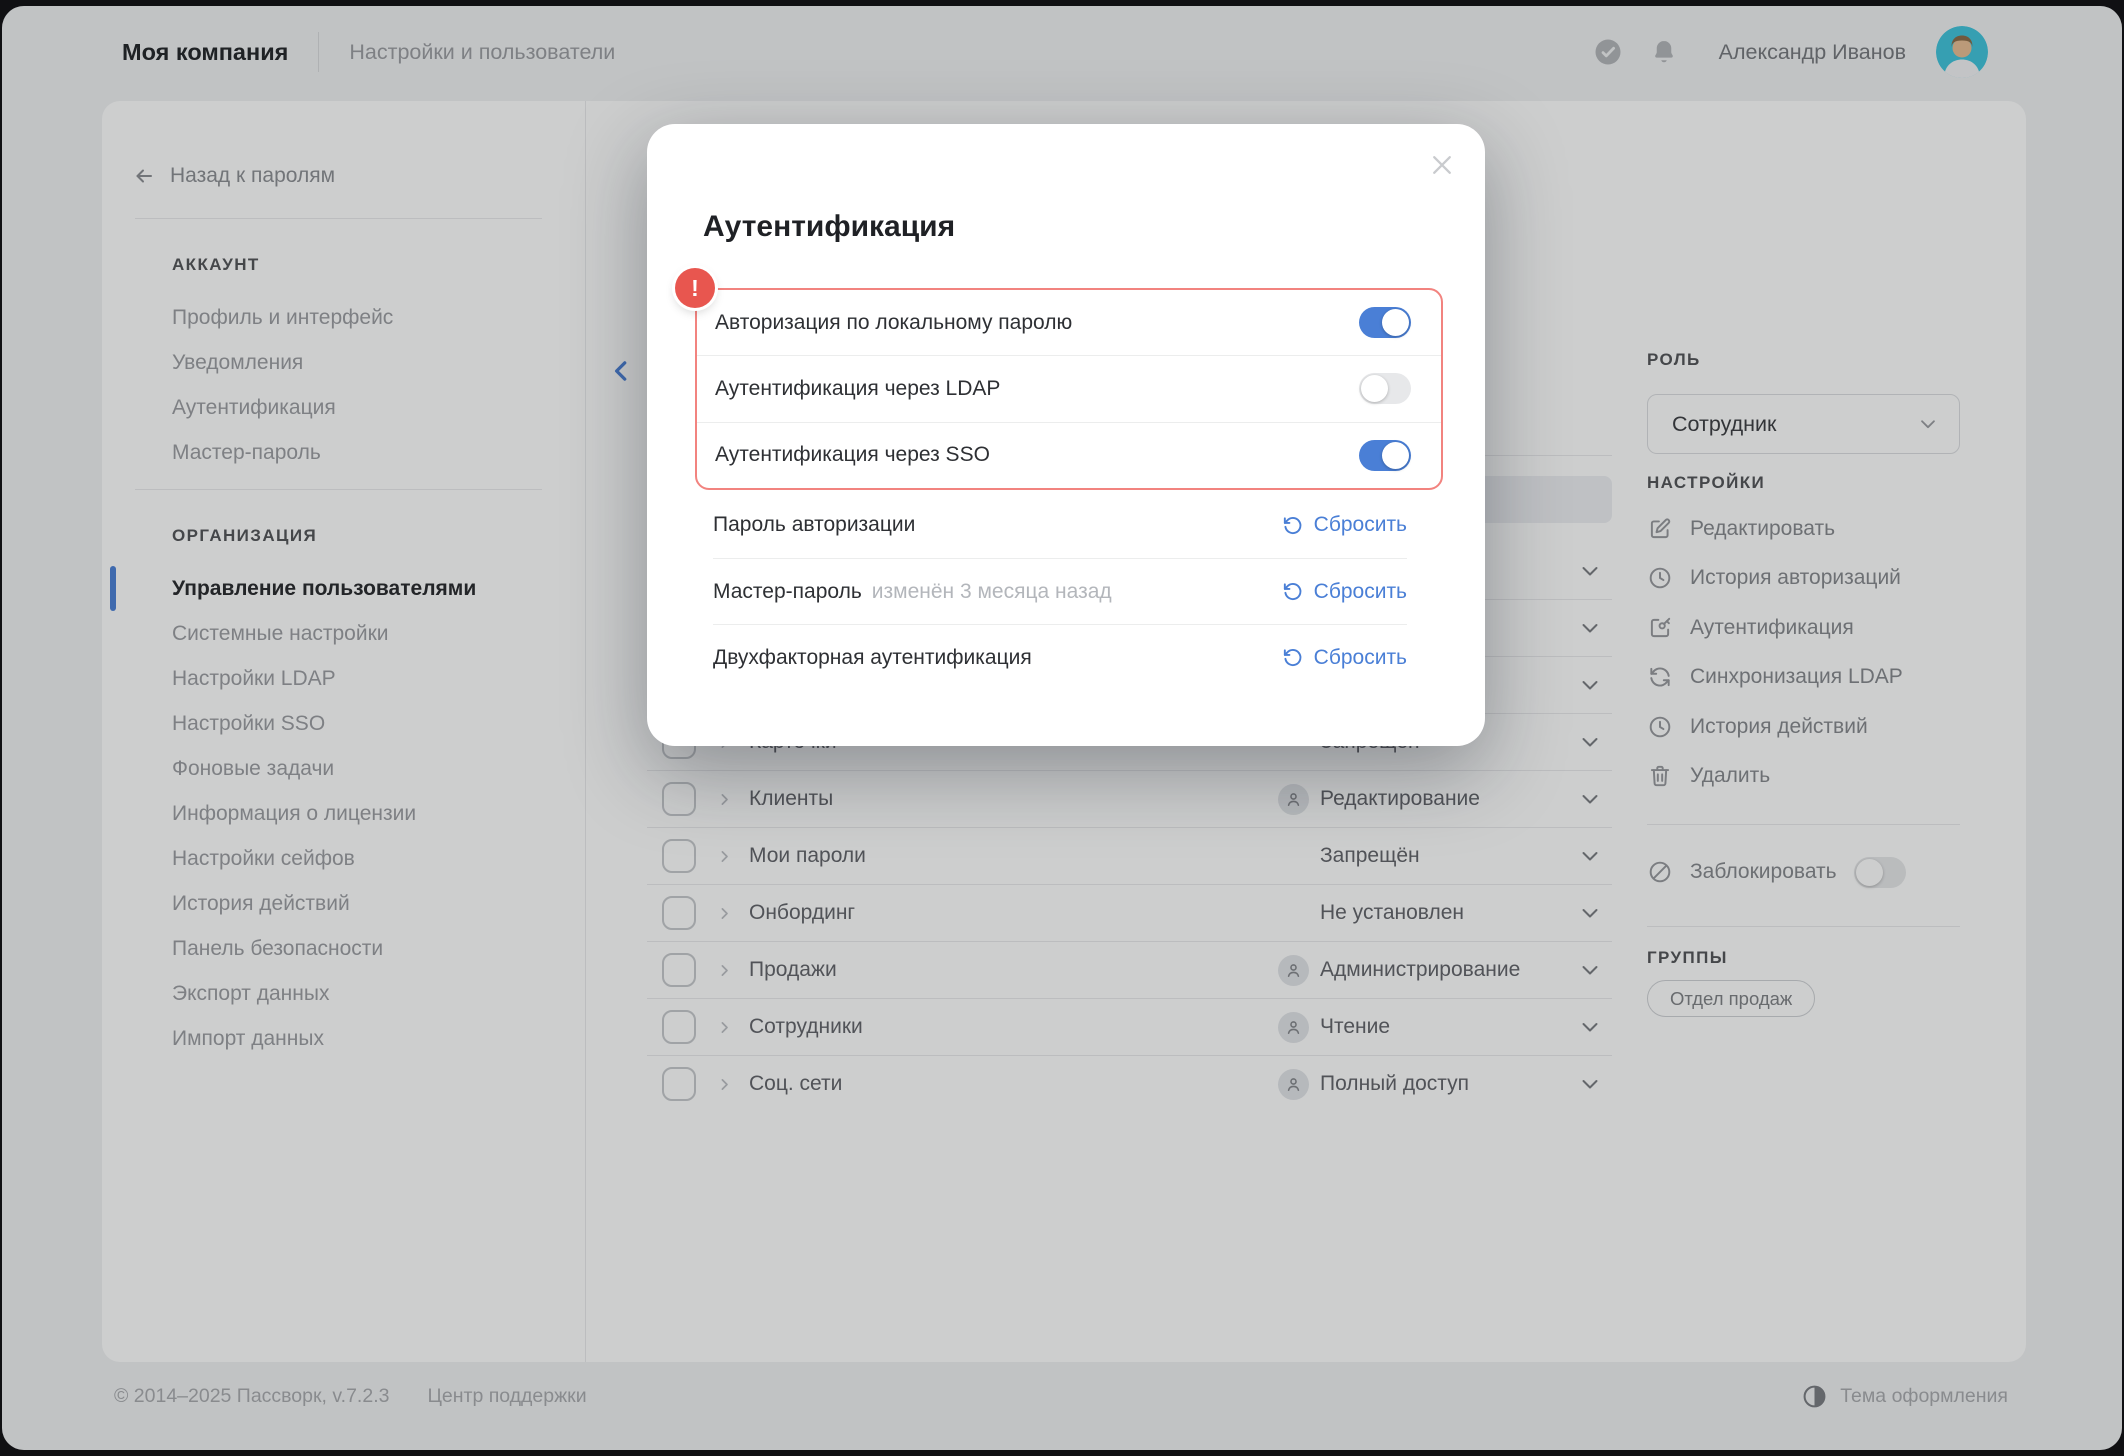 The height and width of the screenshot is (1456, 2124). I want to click on reset-row-label: Двухфакторная аутентификация, so click(872, 657).